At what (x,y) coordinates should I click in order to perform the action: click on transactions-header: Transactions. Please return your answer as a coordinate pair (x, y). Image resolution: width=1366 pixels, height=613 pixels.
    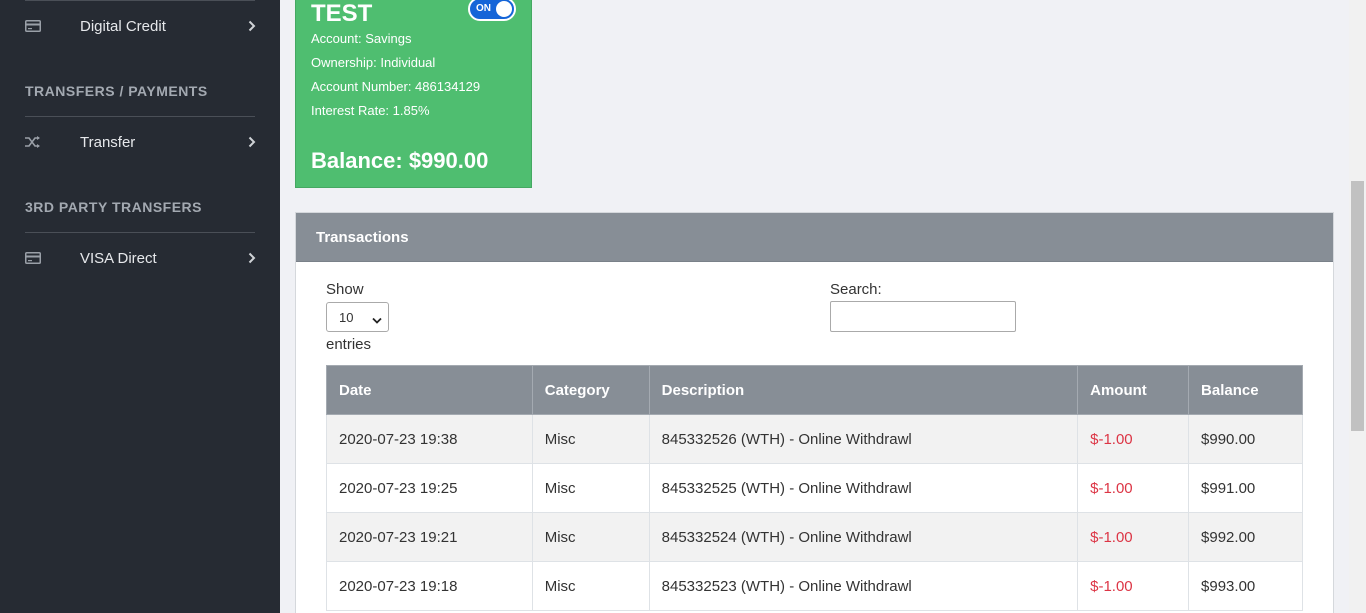
    Looking at the image, I should click on (814, 237).